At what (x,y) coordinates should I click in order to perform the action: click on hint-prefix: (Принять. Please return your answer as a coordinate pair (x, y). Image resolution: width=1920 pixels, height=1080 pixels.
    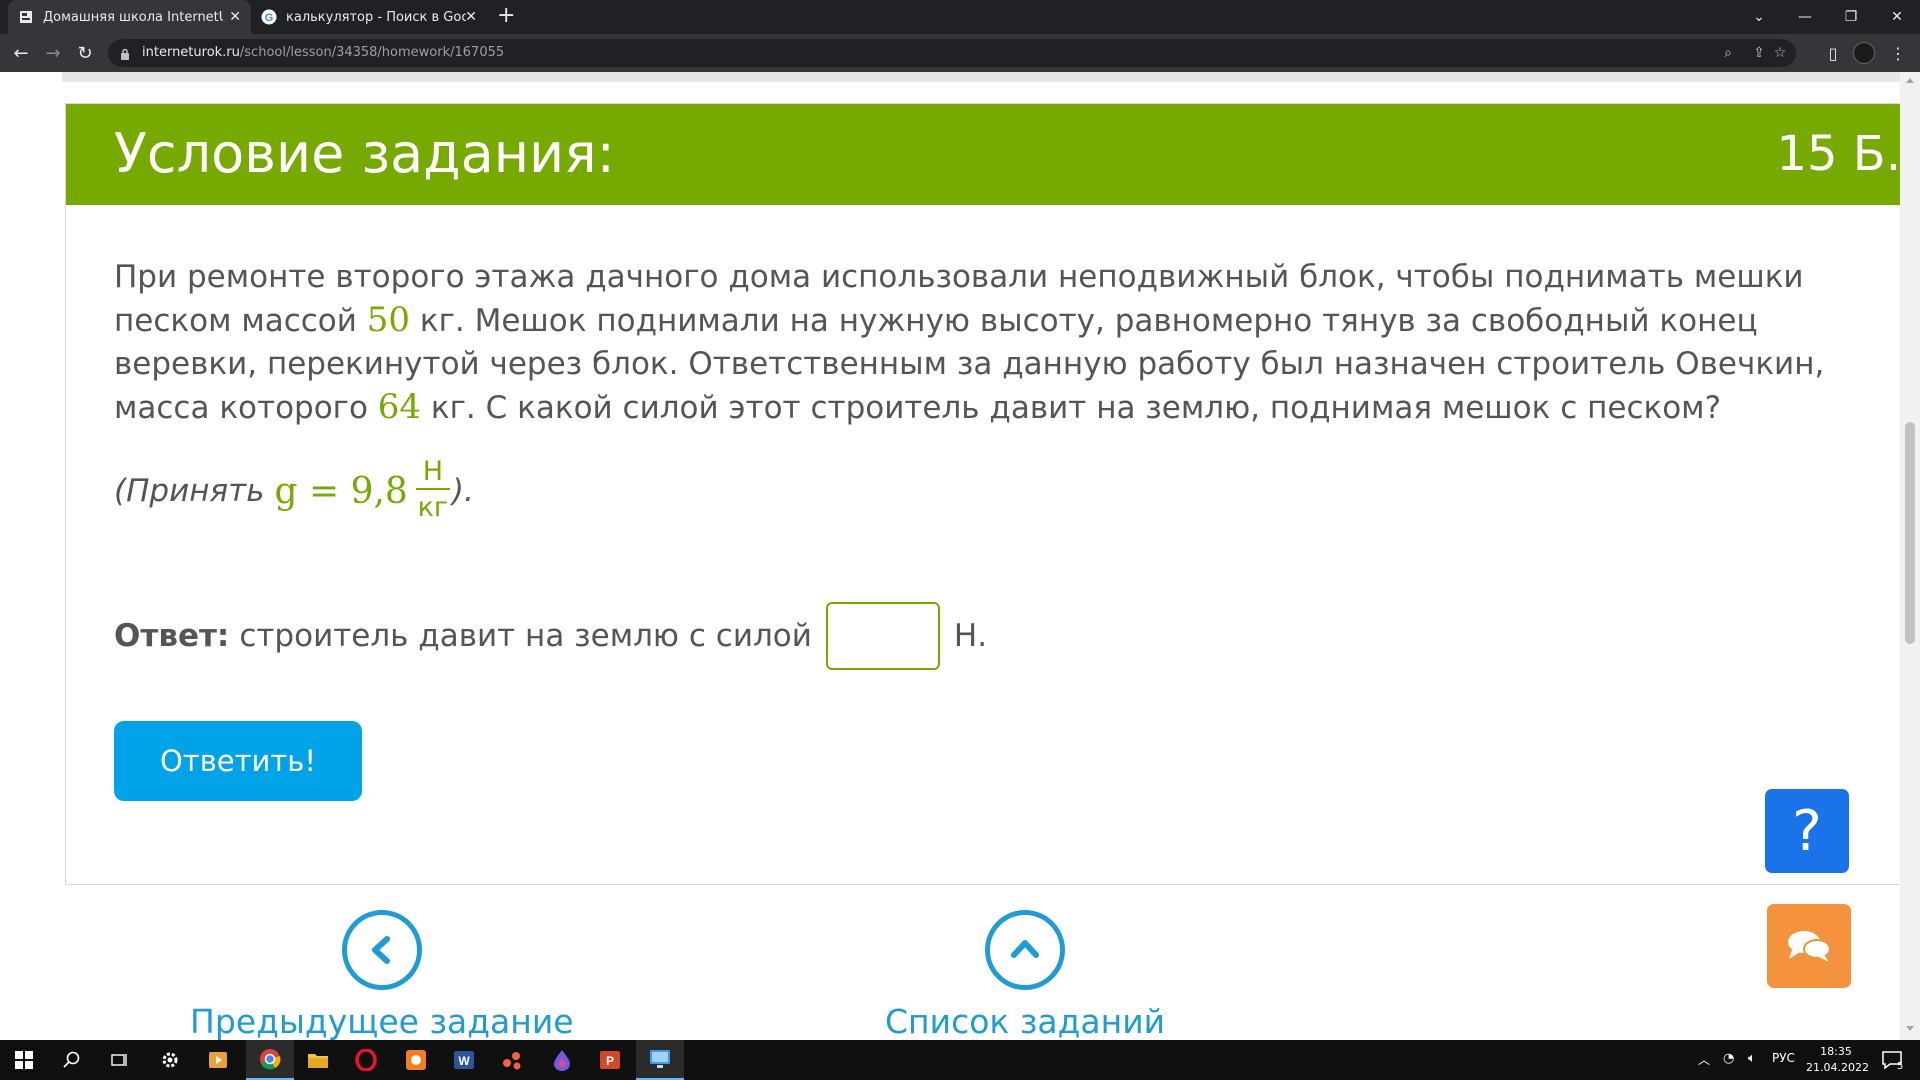
    Looking at the image, I should click on (189, 491).